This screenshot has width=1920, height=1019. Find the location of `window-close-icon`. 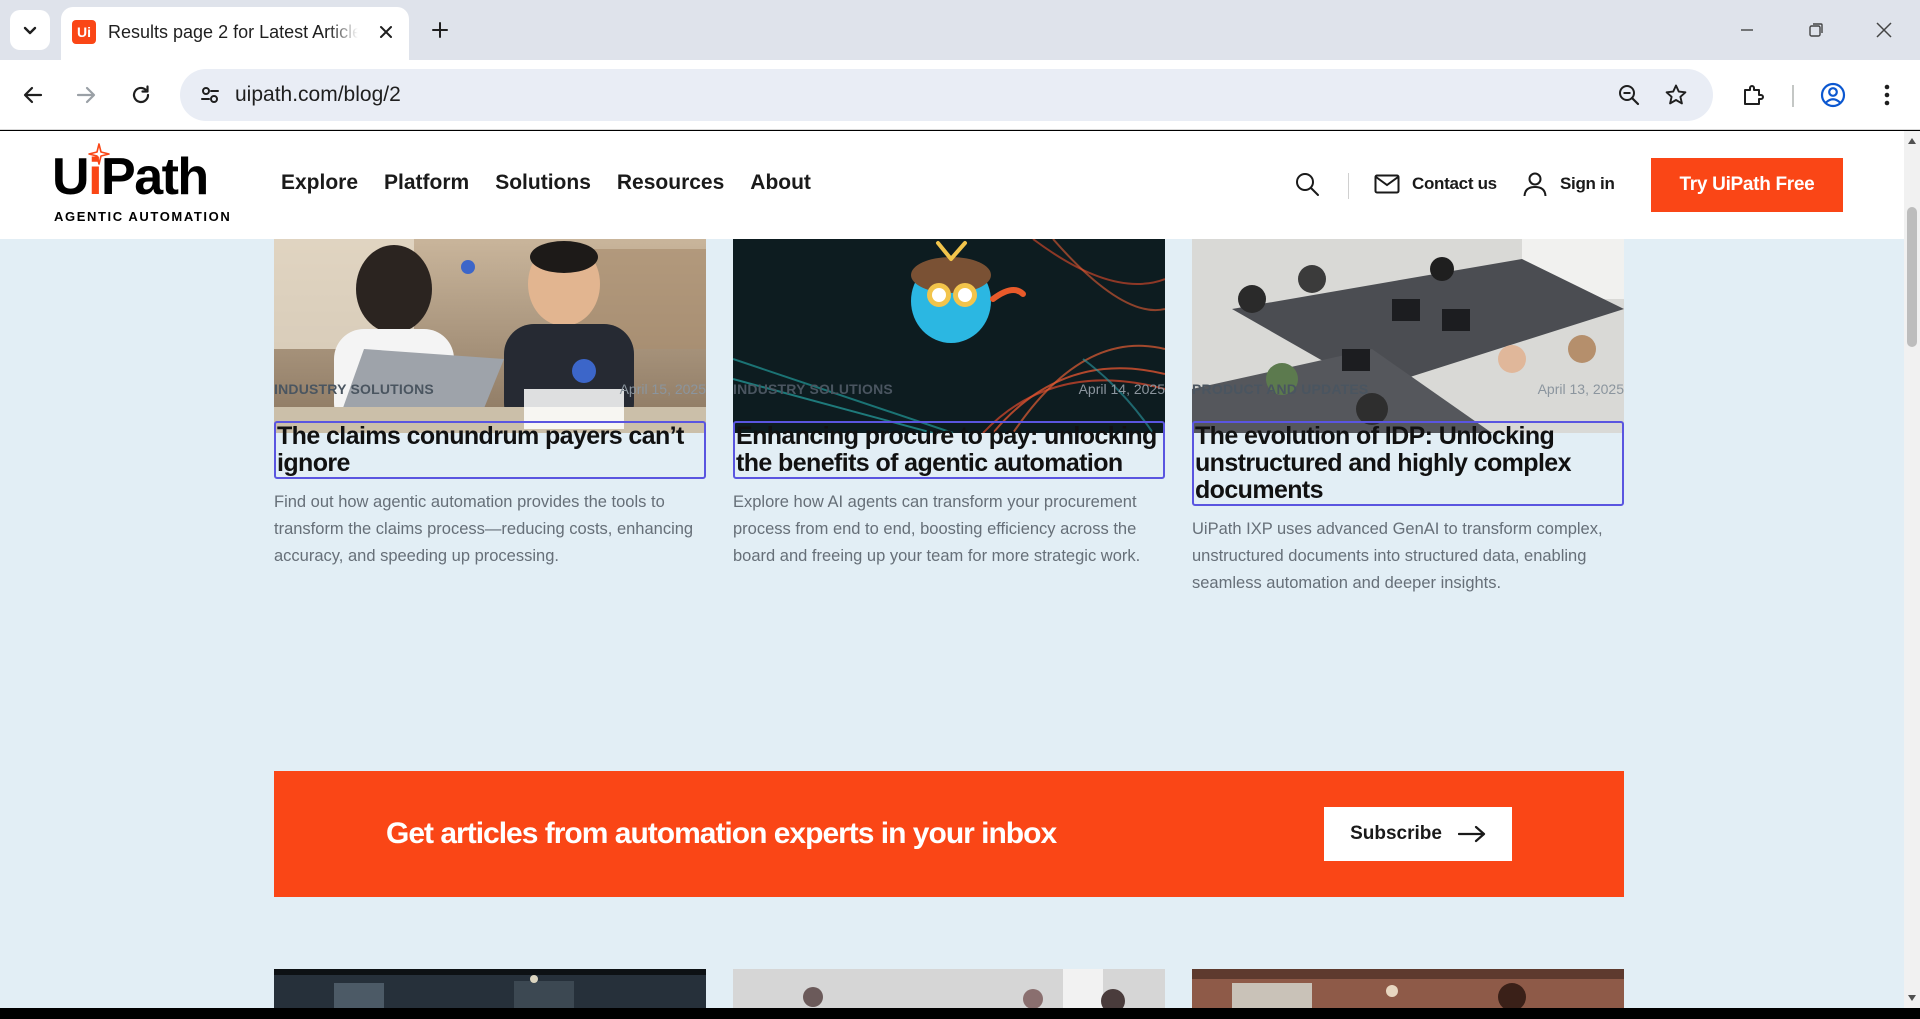

window-close-icon is located at coordinates (1884, 30).